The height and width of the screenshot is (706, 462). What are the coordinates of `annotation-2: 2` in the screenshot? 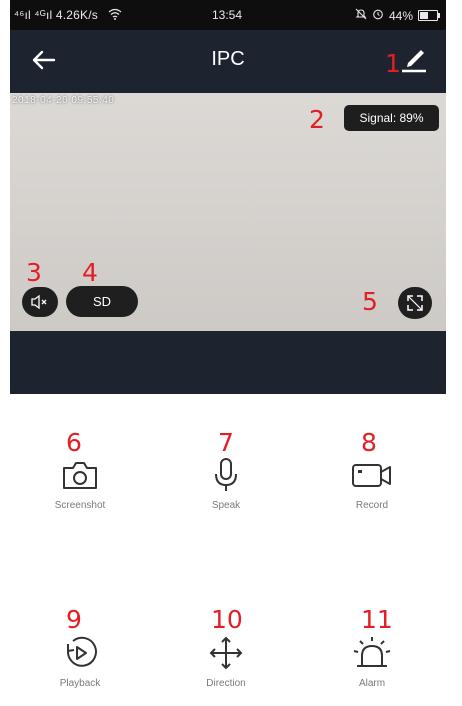 It's located at (317, 119).